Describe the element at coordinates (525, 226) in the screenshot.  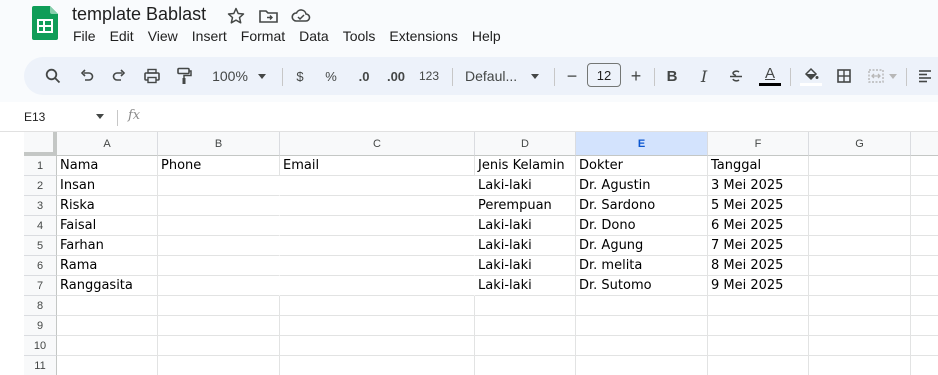
I see `cell-d-4: Laki-laki` at that location.